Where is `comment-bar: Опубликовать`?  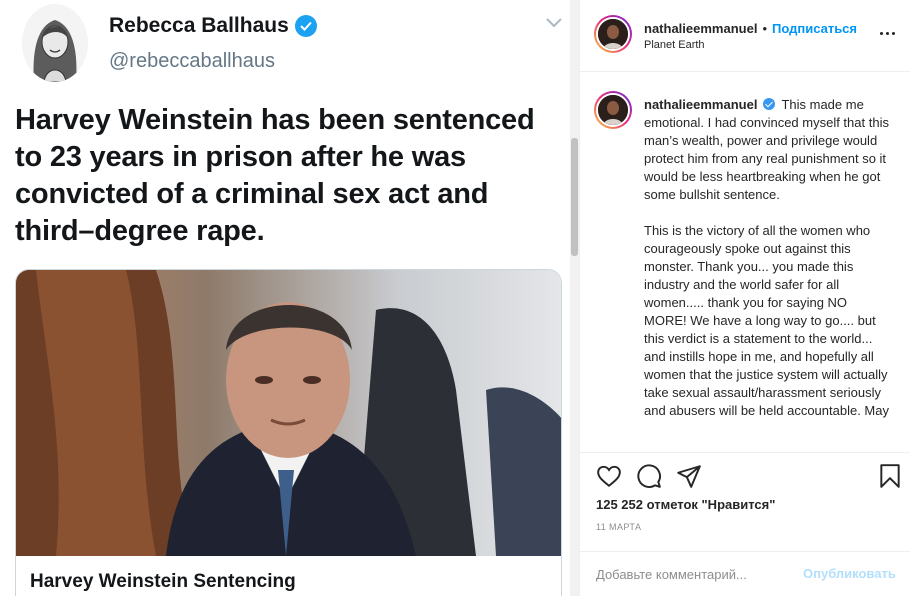 comment-bar: Опубликовать is located at coordinates (745, 573).